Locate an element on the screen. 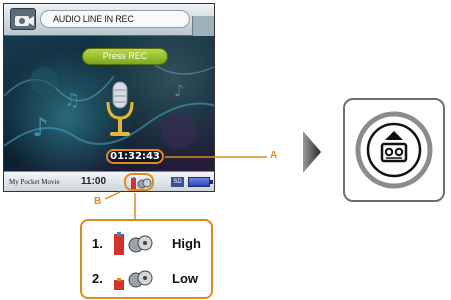 Image resolution: width=451 pixels, height=300 pixels. legend-label: High is located at coordinates (186, 243).